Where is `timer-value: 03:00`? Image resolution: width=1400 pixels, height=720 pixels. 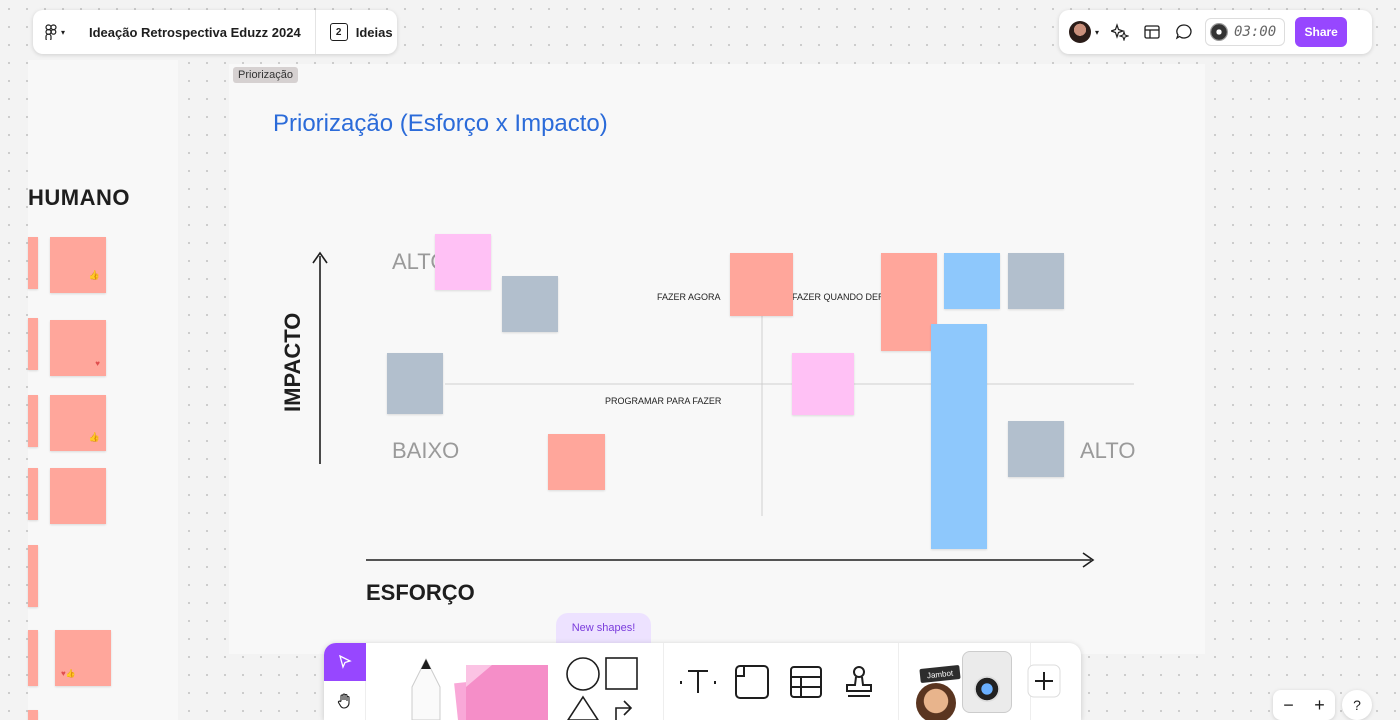 timer-value: 03:00 is located at coordinates (1255, 32).